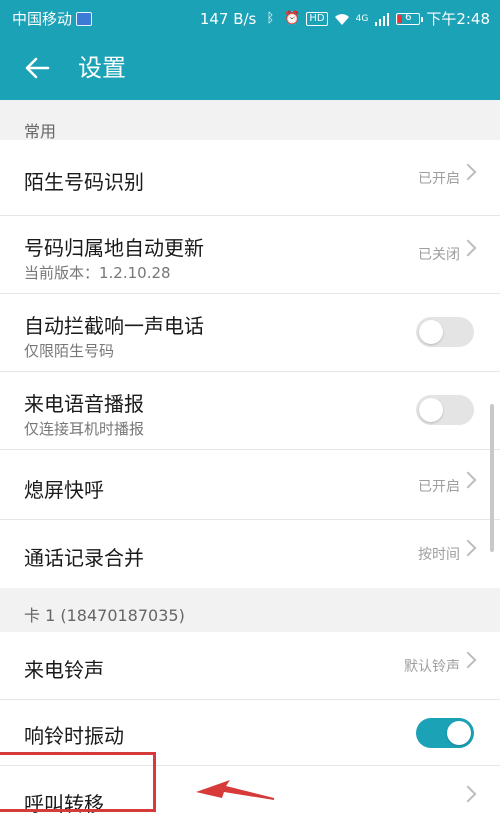 The width and height of the screenshot is (500, 836). Describe the element at coordinates (228, 18) in the screenshot. I see `net-speed: 147 B/s` at that location.